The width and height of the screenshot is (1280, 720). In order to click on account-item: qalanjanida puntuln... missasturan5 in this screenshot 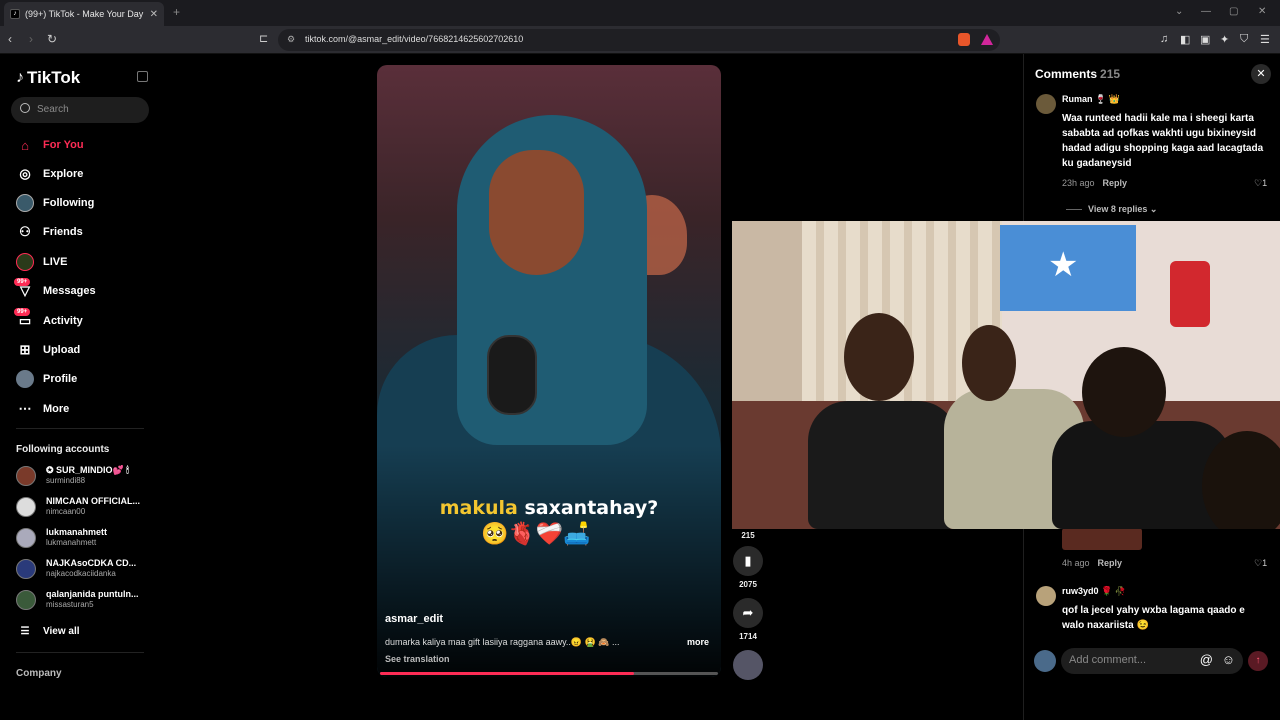, I will do `click(83, 600)`.